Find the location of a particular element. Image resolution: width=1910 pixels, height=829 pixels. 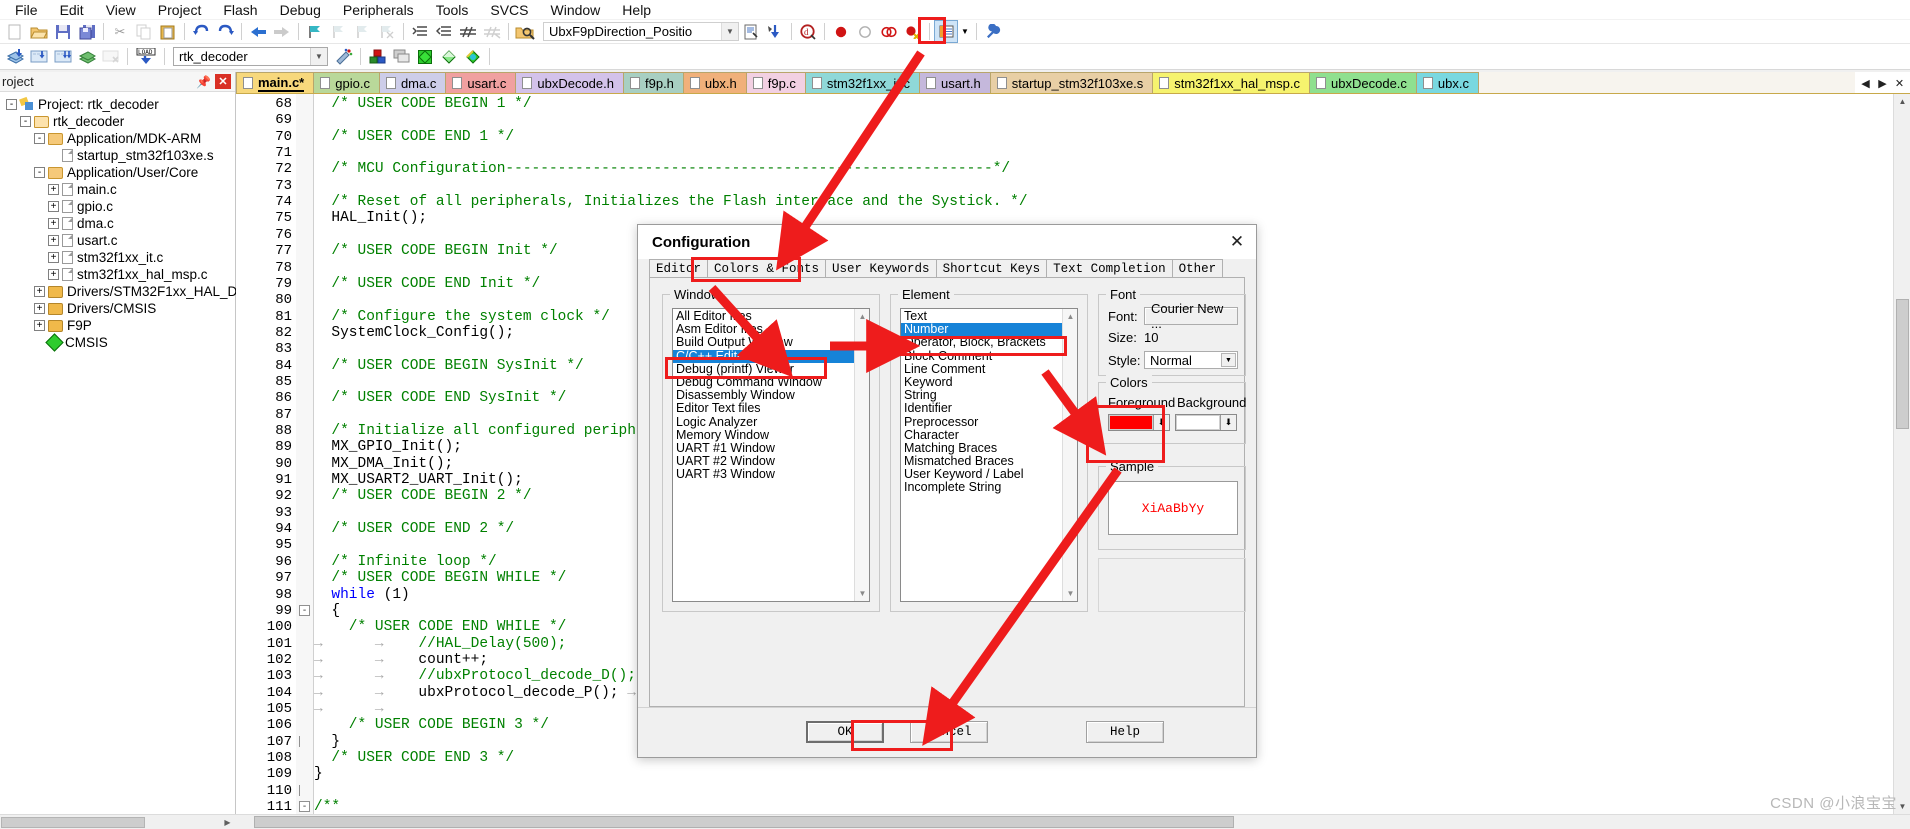

list-item: Build Output Window is located at coordinates (763, 342).